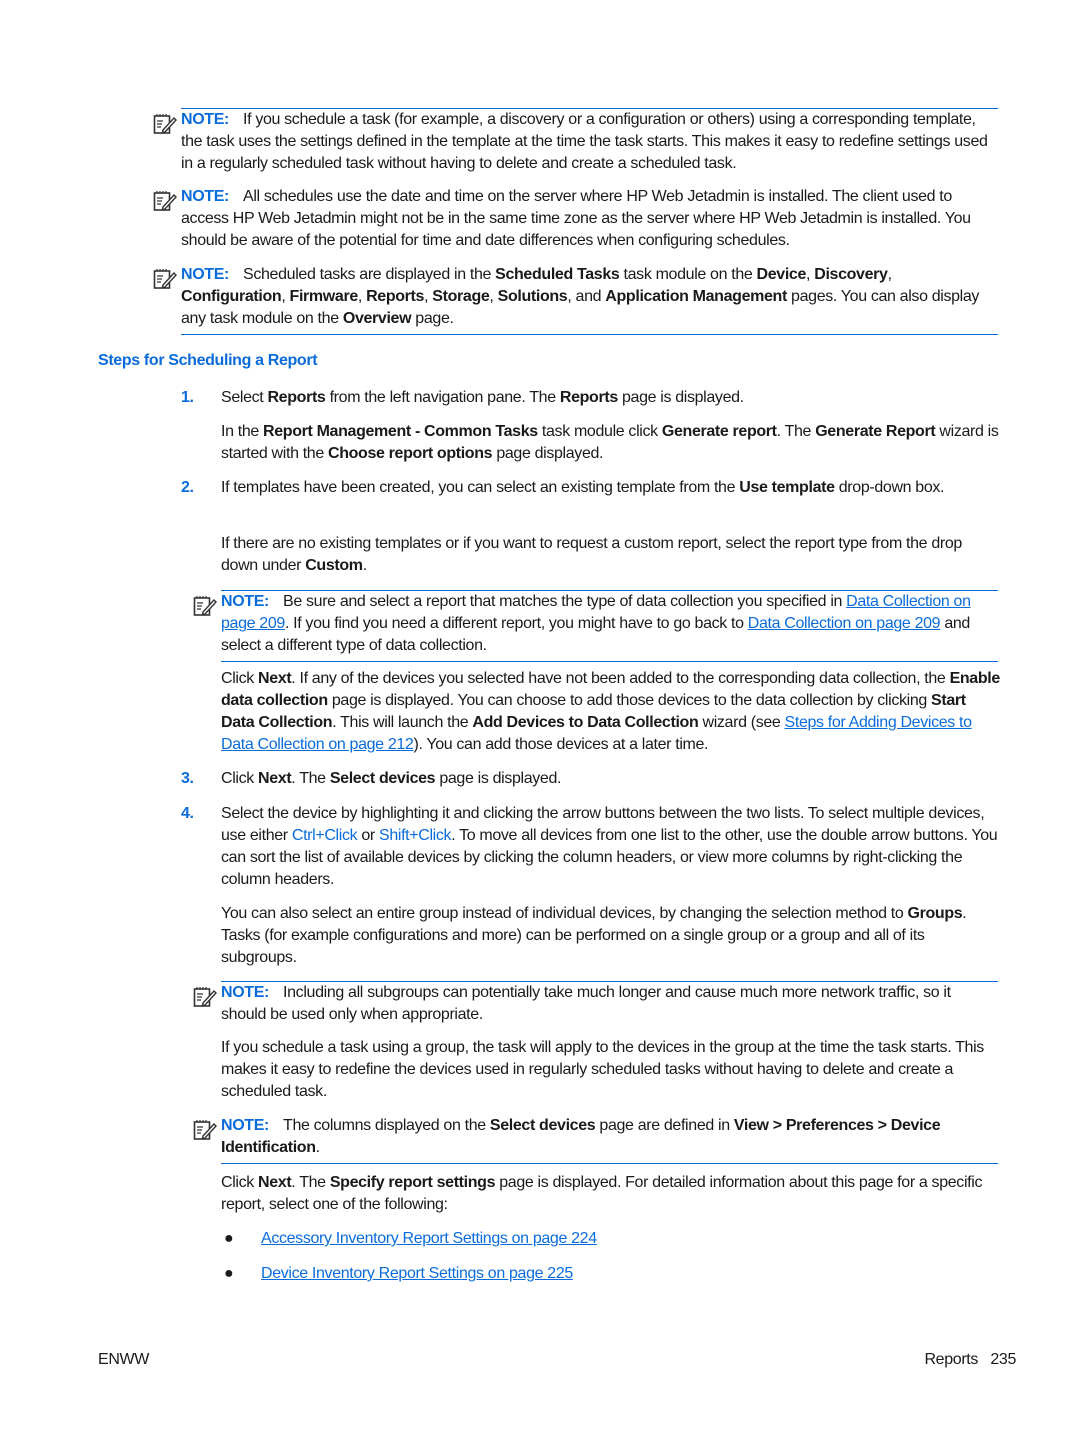 Image resolution: width=1080 pixels, height=1437 pixels. What do you see at coordinates (787, 487) in the screenshot?
I see `bold-term: Use template` at bounding box center [787, 487].